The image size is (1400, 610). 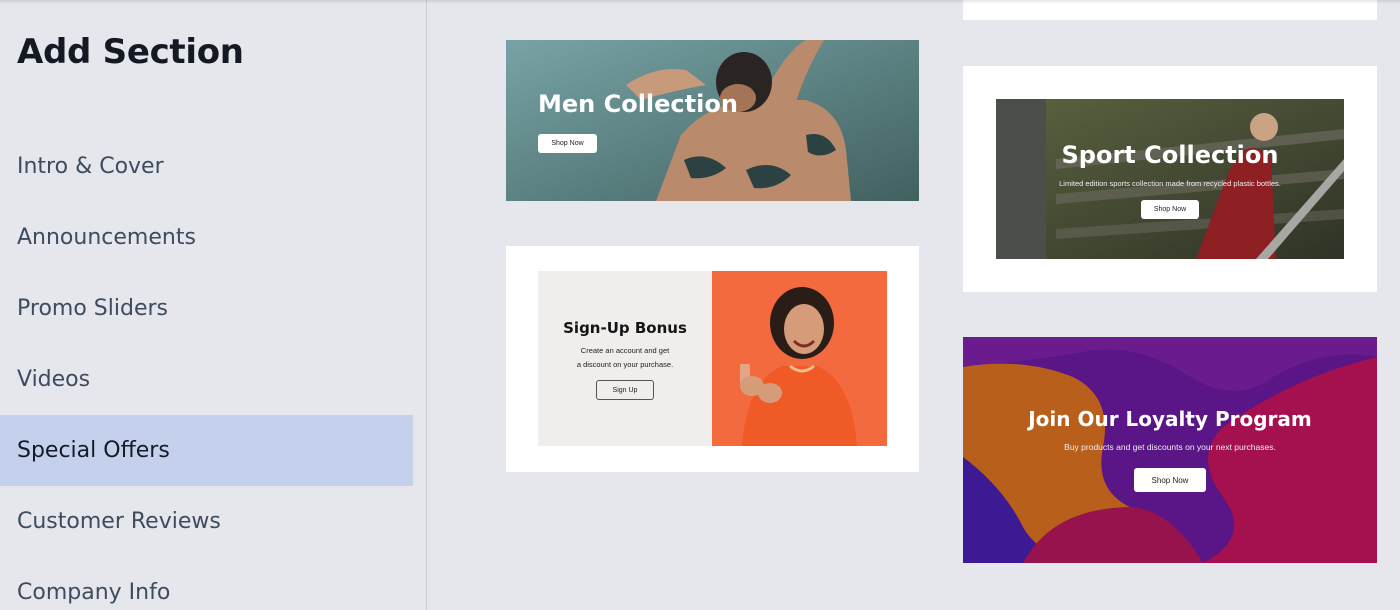 I want to click on men-shop-now-button: Shop Now, so click(x=567, y=143).